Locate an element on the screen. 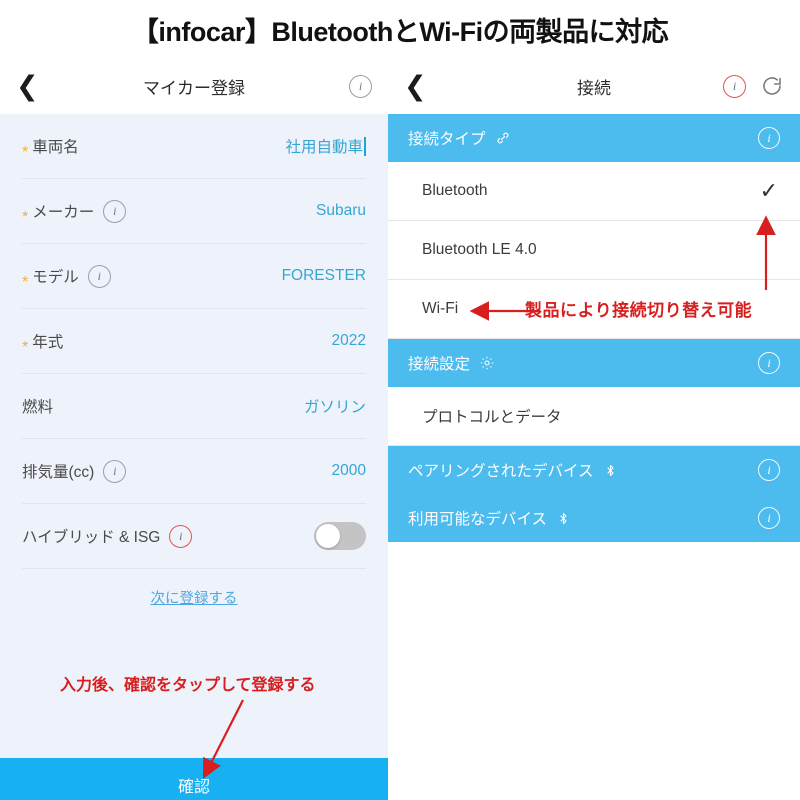 The width and height of the screenshot is (800, 800). field-label: 燃料 is located at coordinates (38, 407).